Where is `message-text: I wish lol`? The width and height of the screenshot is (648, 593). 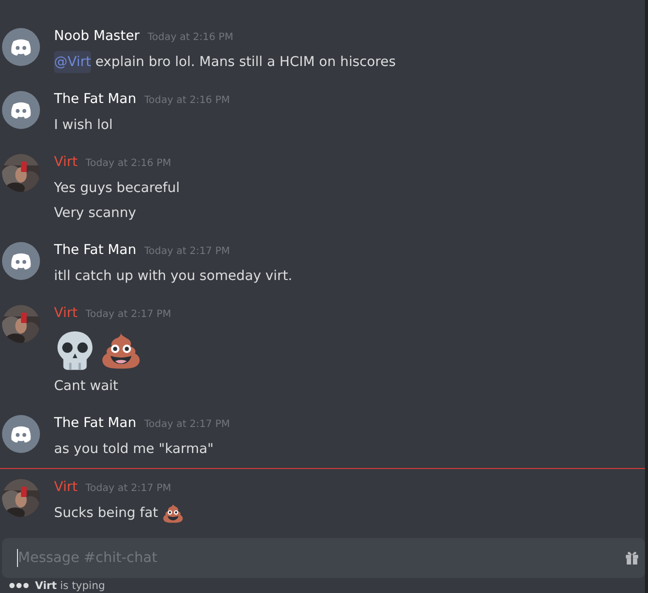
message-text: I wish lol is located at coordinates (84, 125).